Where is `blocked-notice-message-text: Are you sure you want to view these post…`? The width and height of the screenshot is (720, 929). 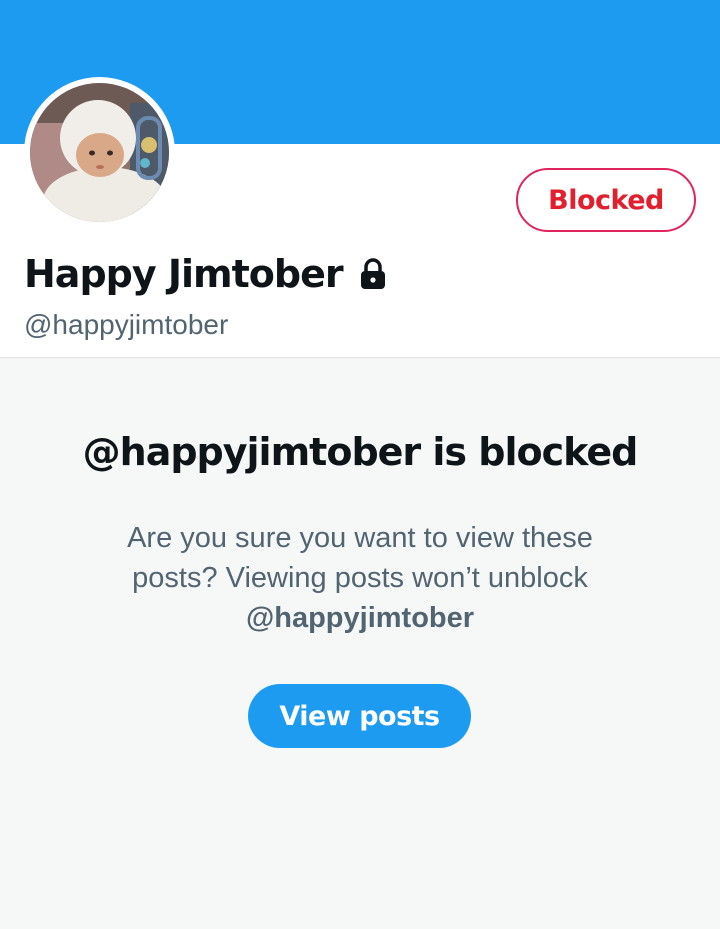
blocked-notice-message-text: Are you sure you want to view these post… is located at coordinates (360, 558).